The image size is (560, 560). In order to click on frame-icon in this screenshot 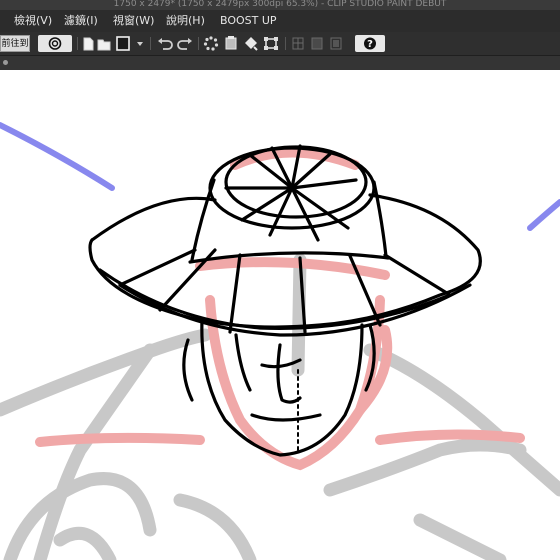, I will do `click(336, 43)`.